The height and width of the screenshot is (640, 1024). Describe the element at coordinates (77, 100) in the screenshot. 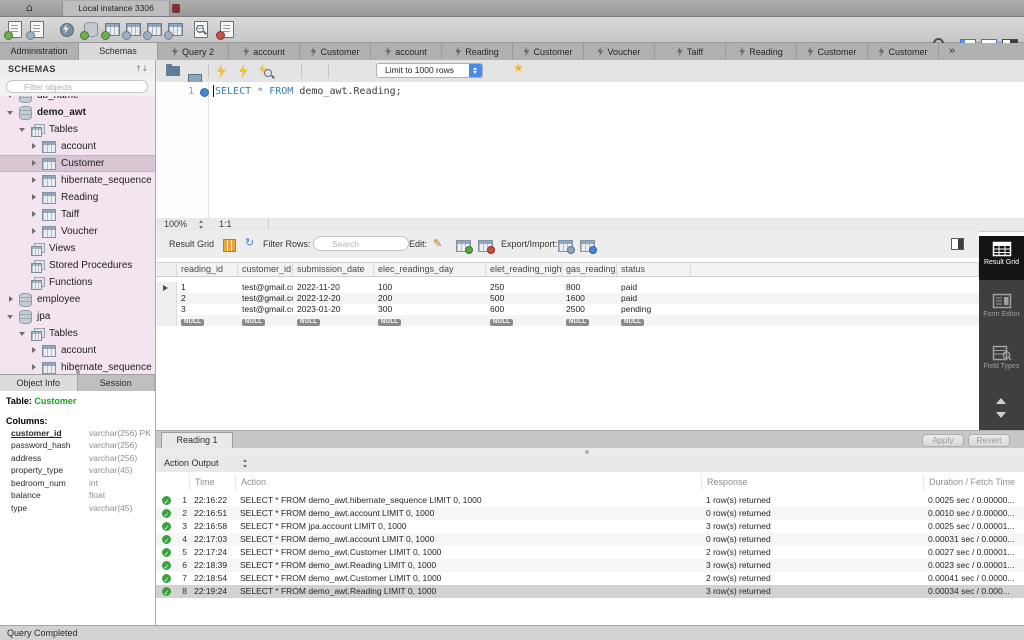

I see `tree-item-db-name: db_name` at that location.